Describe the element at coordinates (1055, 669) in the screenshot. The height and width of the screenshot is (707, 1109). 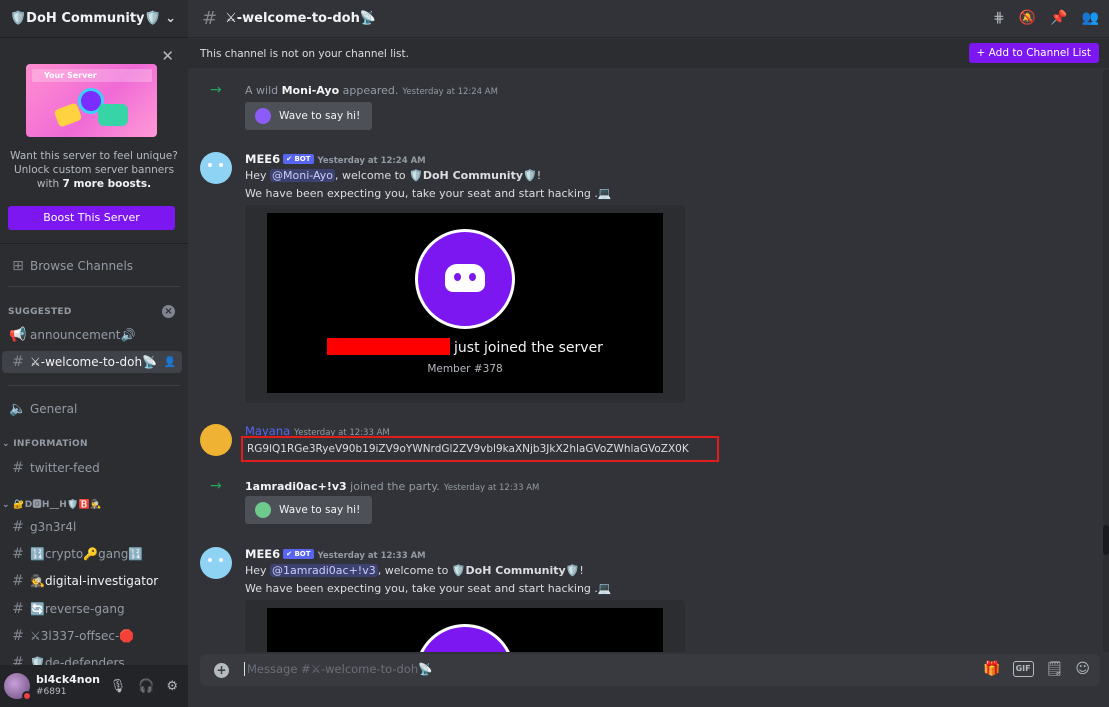
I see `sticker-icon: 🗒` at that location.